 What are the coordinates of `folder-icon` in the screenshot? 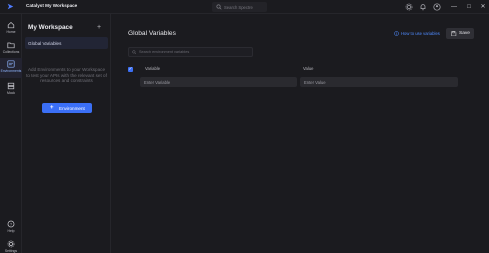 It's located at (11, 45).